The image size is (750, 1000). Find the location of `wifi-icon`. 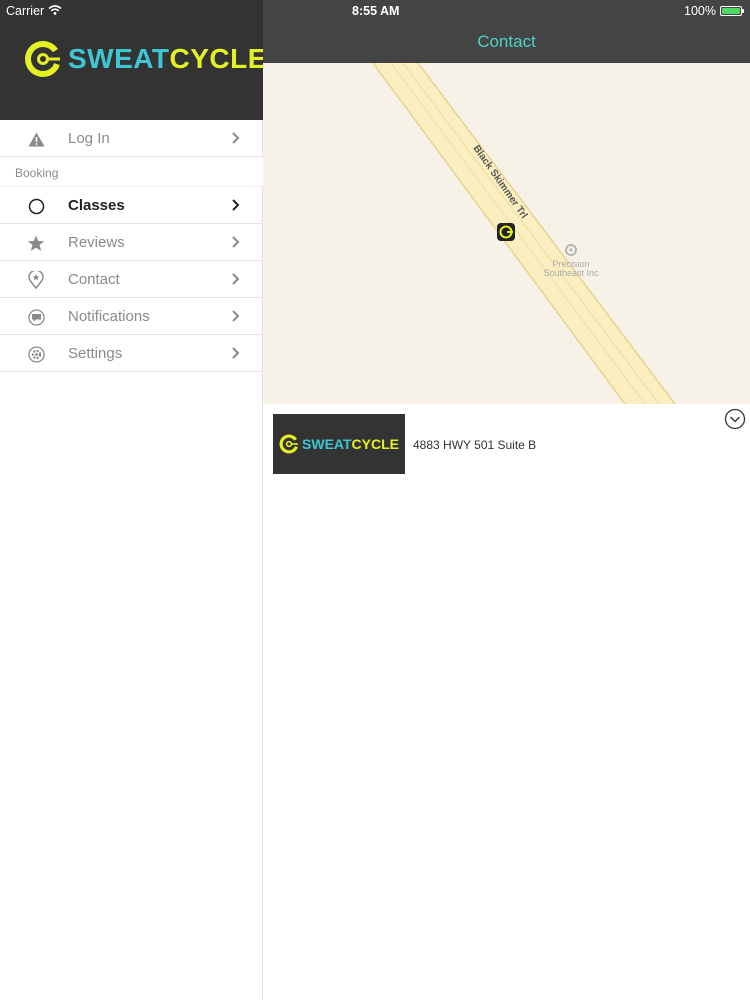

wifi-icon is located at coordinates (55, 11).